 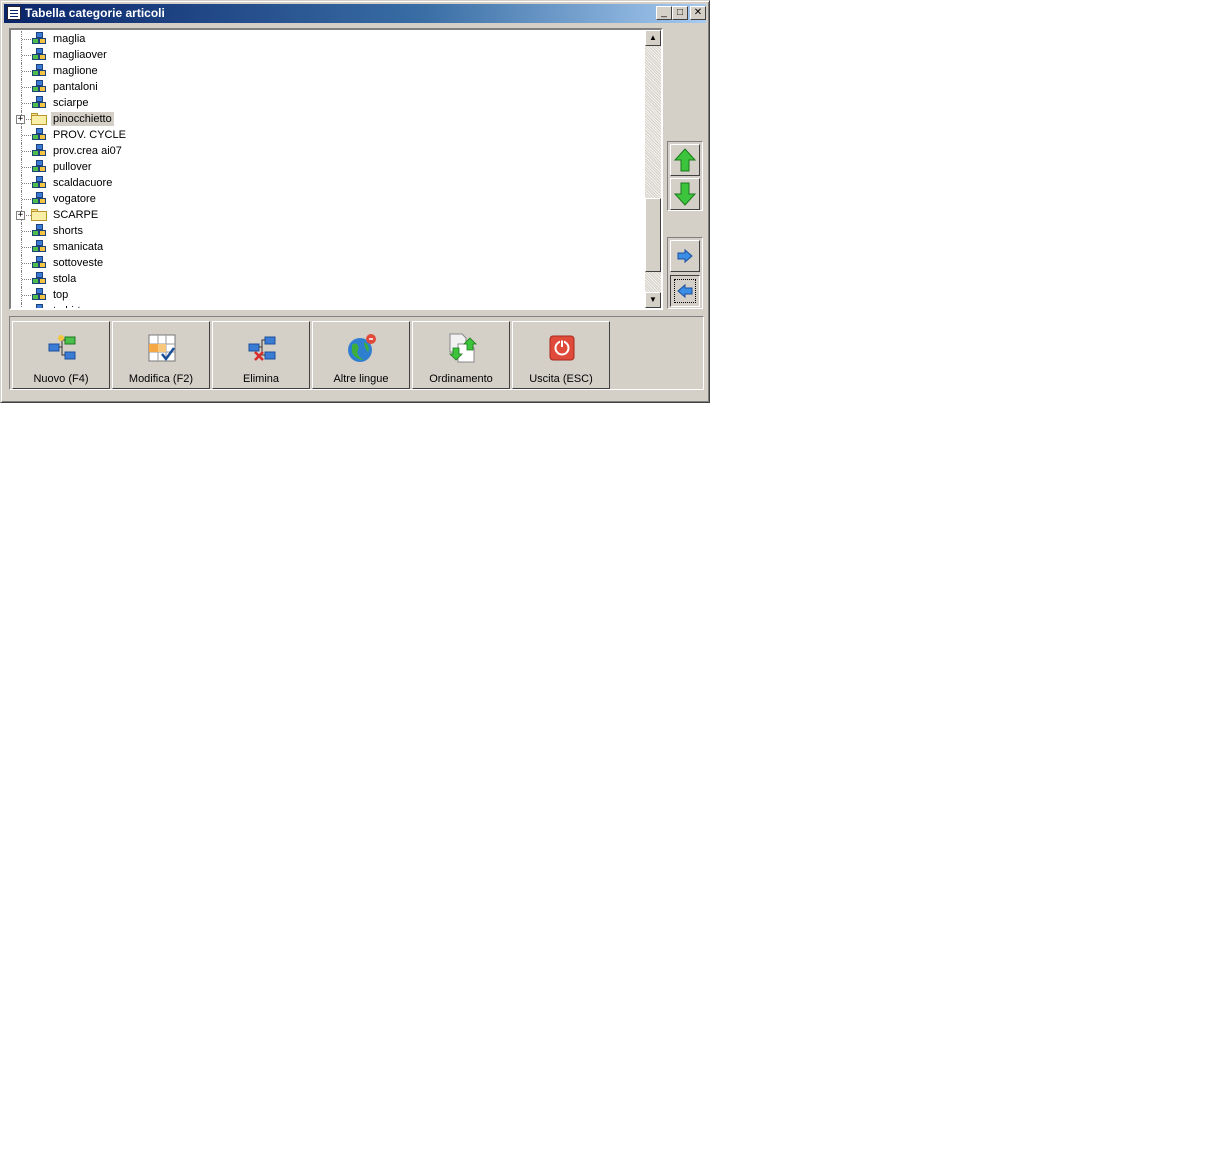 I want to click on tree-item: maglione, so click(x=329, y=71).